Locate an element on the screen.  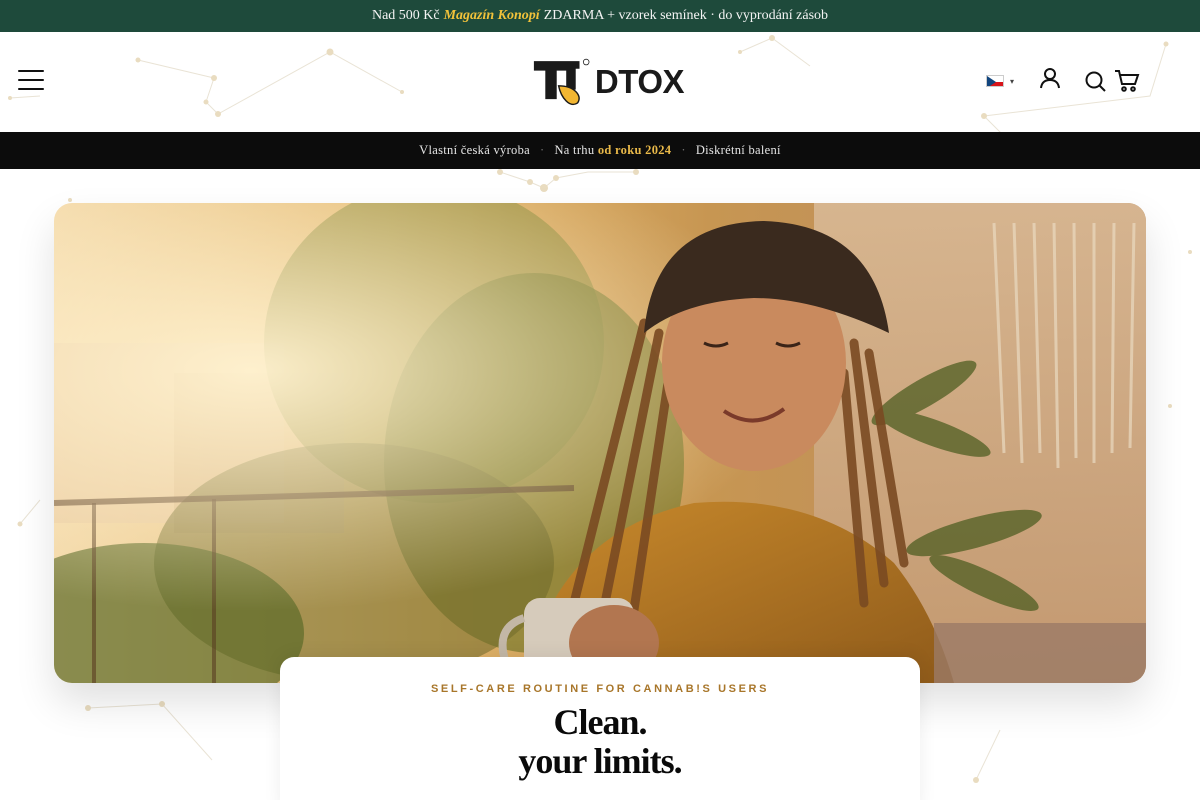
hero-headline: Clean. your limits. is located at coordinates (600, 742).